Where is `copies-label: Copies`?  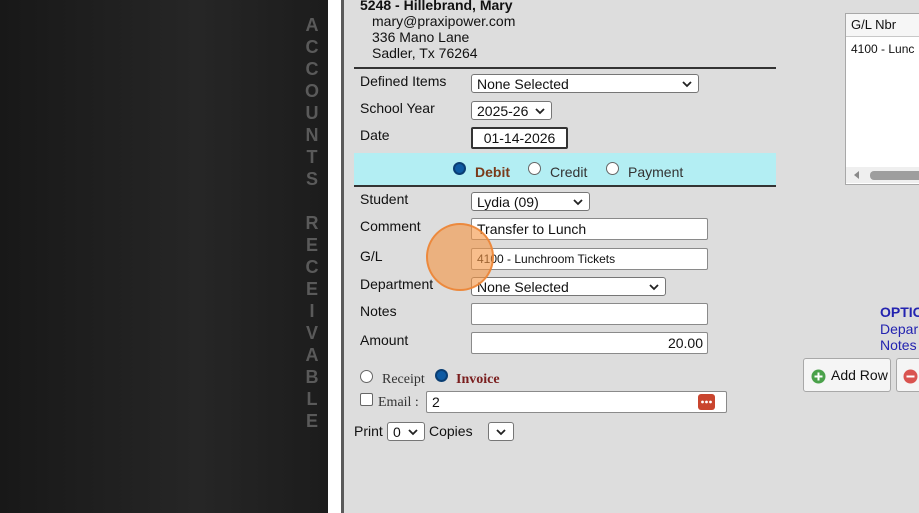
copies-label: Copies is located at coordinates (451, 431).